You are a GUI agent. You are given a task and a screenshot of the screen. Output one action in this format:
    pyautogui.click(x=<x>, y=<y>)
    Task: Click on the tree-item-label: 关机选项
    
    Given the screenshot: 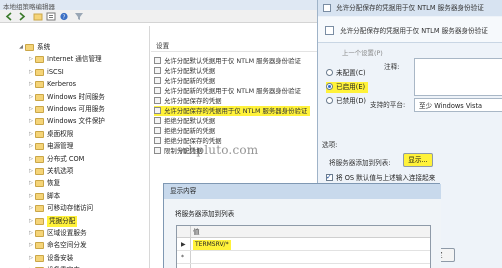 What is the action you would take?
    pyautogui.click(x=60, y=171)
    